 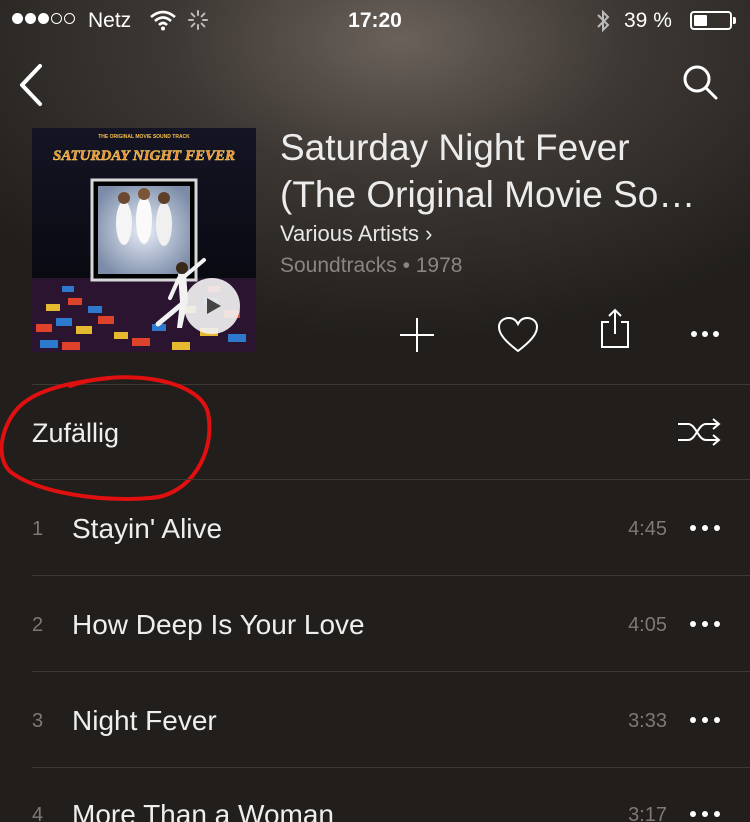 I want to click on track-title: How Deep Is Your Love, so click(x=218, y=624).